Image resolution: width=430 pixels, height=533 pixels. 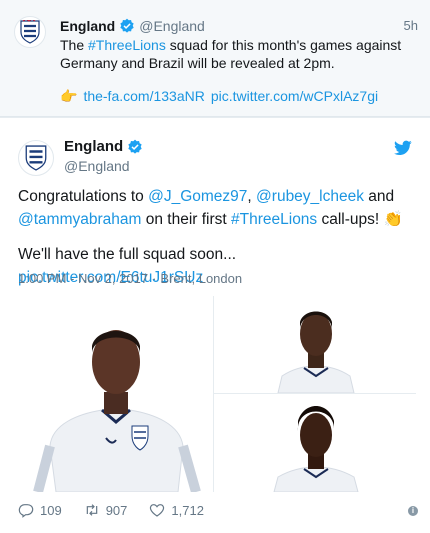 I want to click on mention-link: @rubey_lcheek, so click(x=310, y=196).